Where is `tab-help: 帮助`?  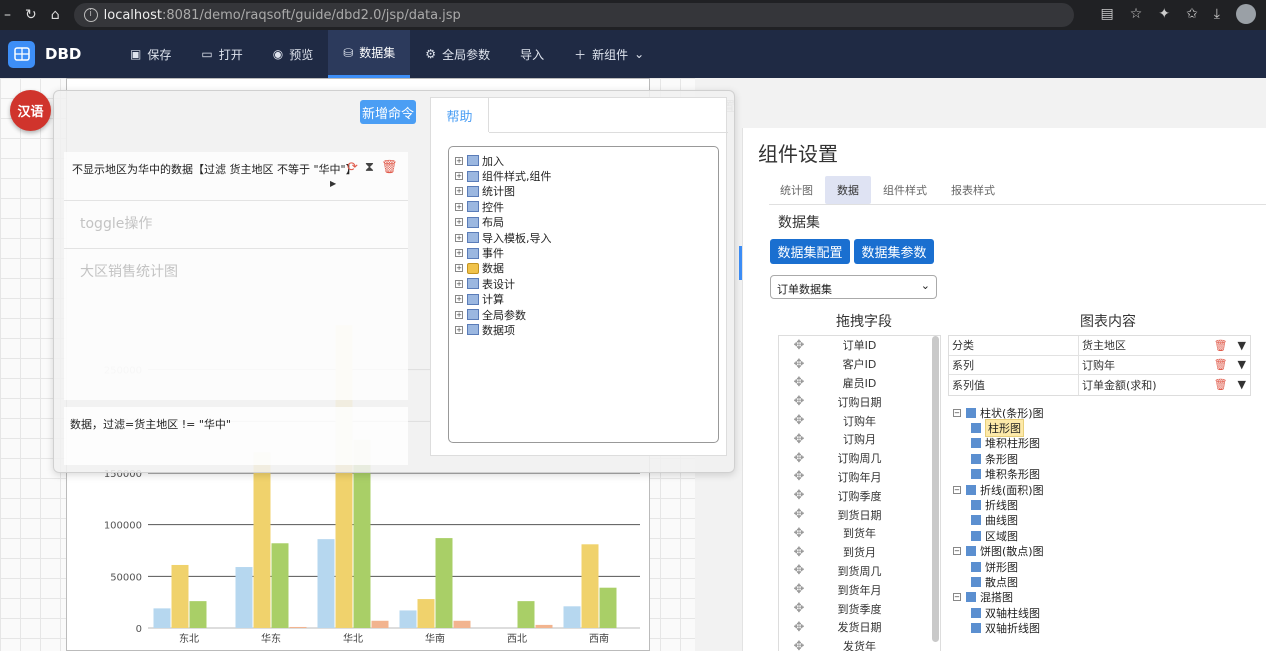 tab-help: 帮助 is located at coordinates (460, 115).